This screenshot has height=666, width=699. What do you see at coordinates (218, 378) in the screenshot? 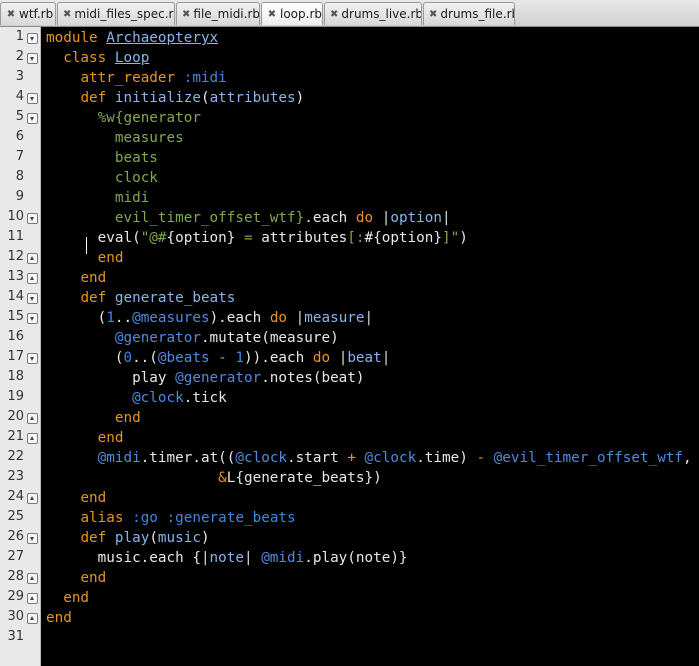
I see `code-token: @generator` at bounding box center [218, 378].